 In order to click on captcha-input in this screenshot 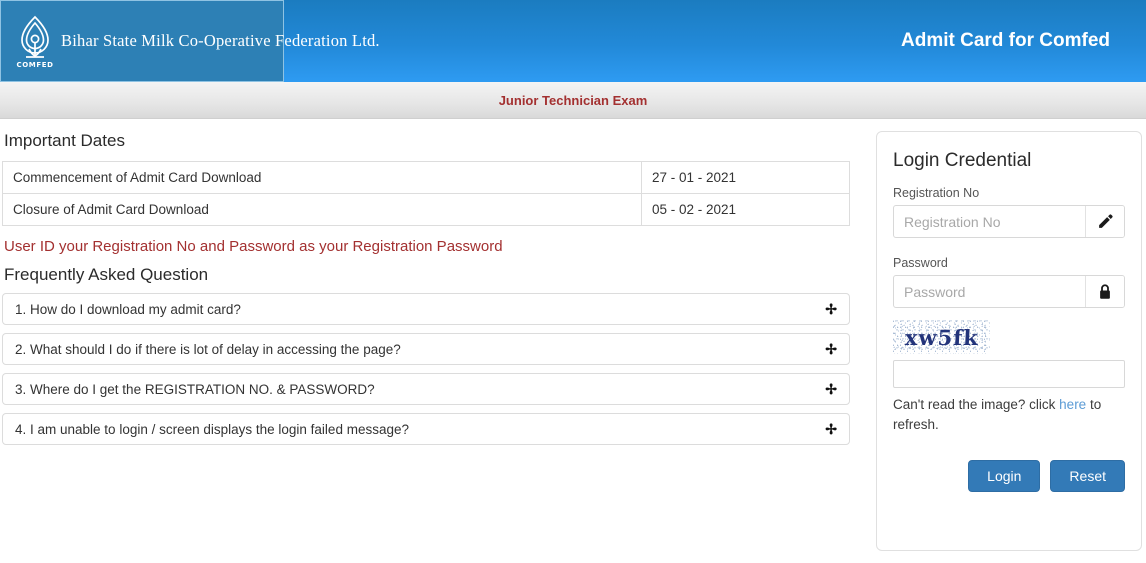, I will do `click(1009, 374)`.